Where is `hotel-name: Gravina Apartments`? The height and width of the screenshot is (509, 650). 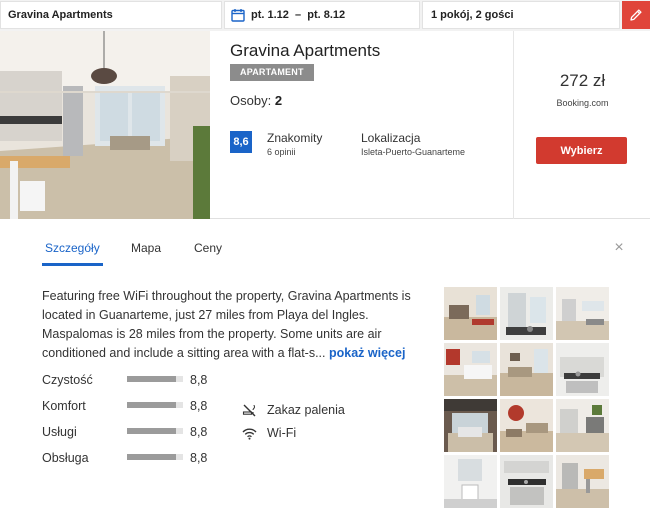
hotel-name: Gravina Apartments is located at coordinates (305, 51).